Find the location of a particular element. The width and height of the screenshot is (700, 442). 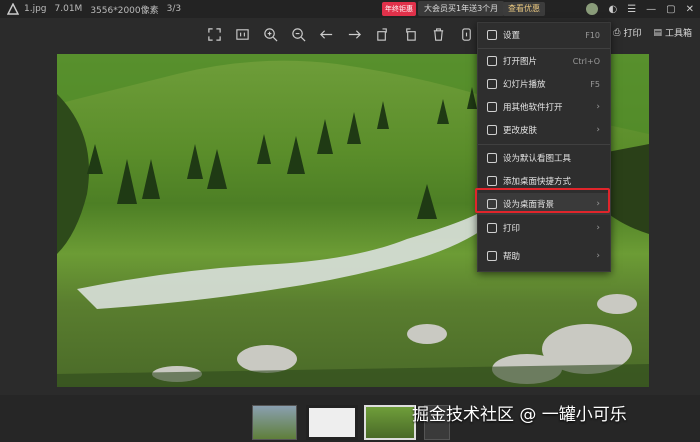

rotate-left-icon is located at coordinates (381, 34).